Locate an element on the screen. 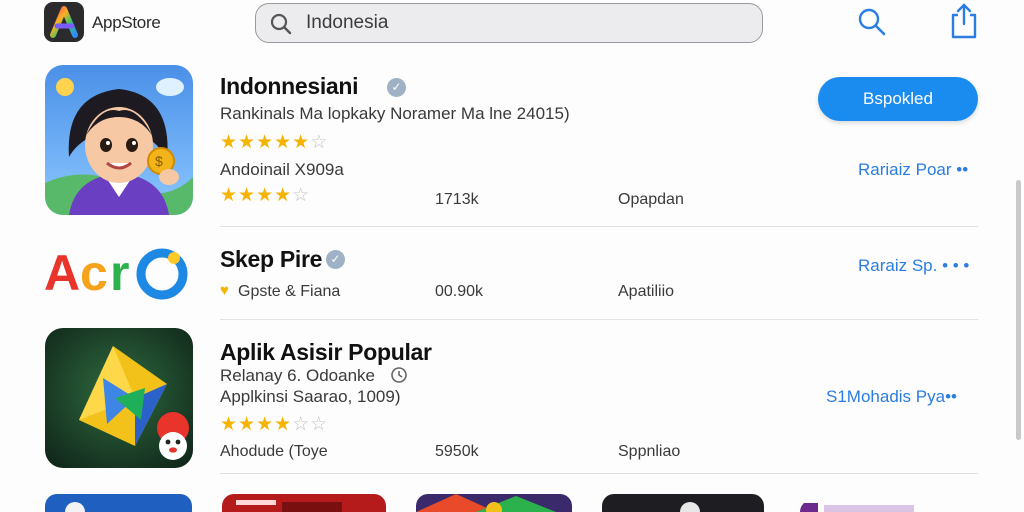 This screenshot has width=1024, height=512. get-button: Bspokled is located at coordinates (898, 99).